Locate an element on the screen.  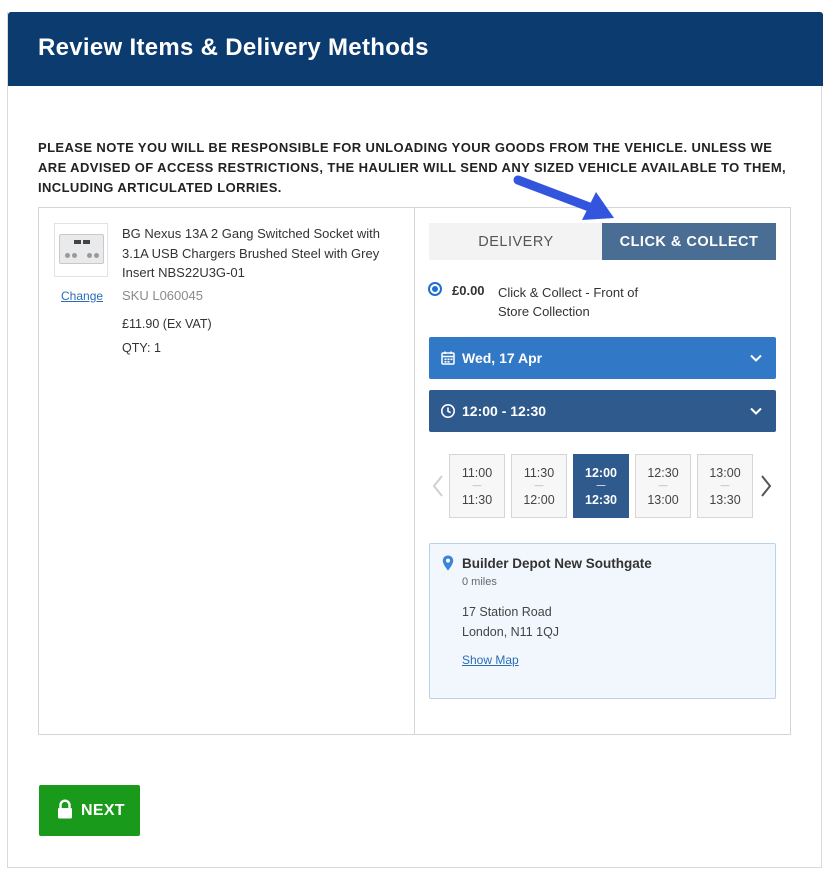
time-slot: 13:00— 13:30 is located at coordinates (725, 486).